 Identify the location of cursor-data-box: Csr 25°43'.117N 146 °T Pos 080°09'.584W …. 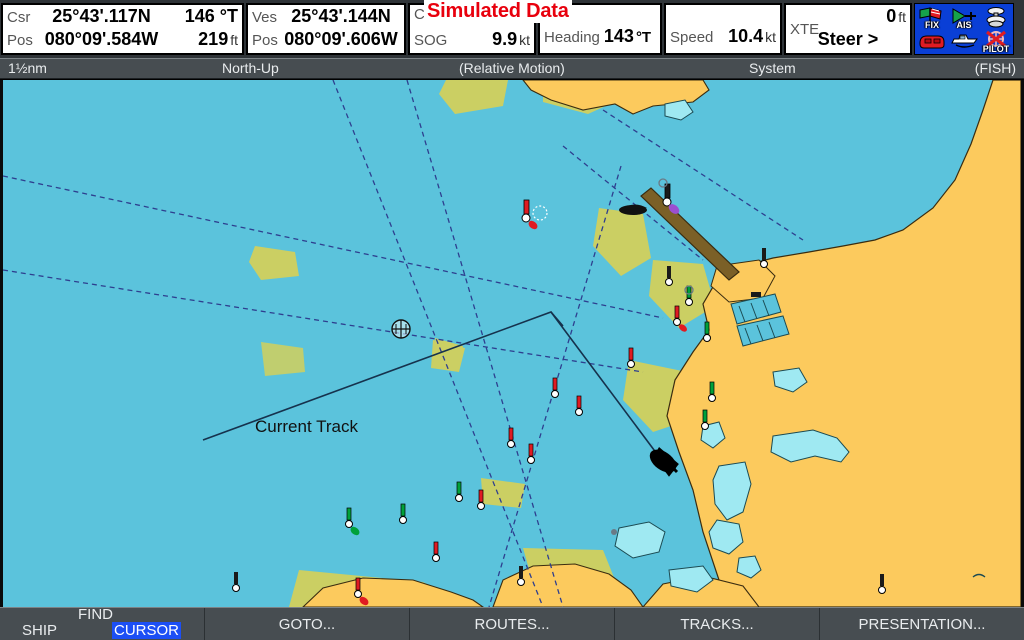
(122, 29).